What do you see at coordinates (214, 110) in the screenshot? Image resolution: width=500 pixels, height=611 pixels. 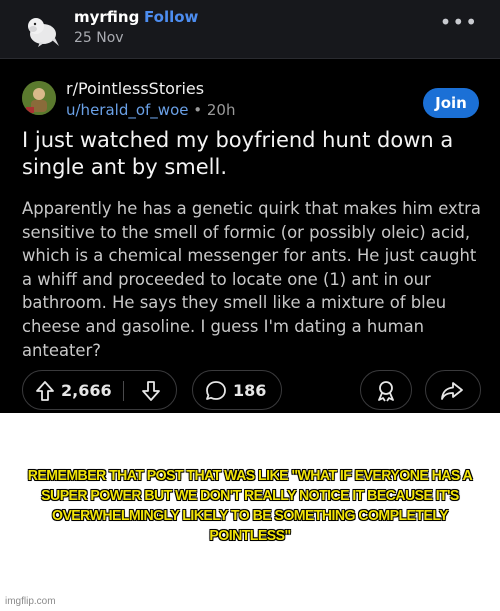 I see `post-age: • 20h` at bounding box center [214, 110].